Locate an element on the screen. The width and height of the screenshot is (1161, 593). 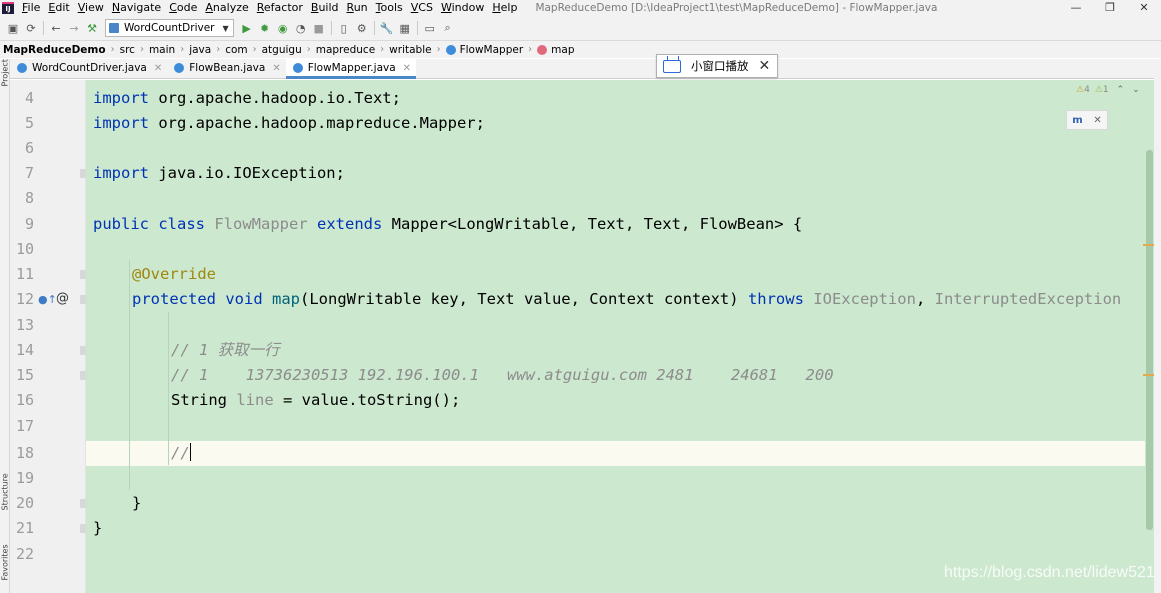
code-line-18: // is located at coordinates (181, 452).